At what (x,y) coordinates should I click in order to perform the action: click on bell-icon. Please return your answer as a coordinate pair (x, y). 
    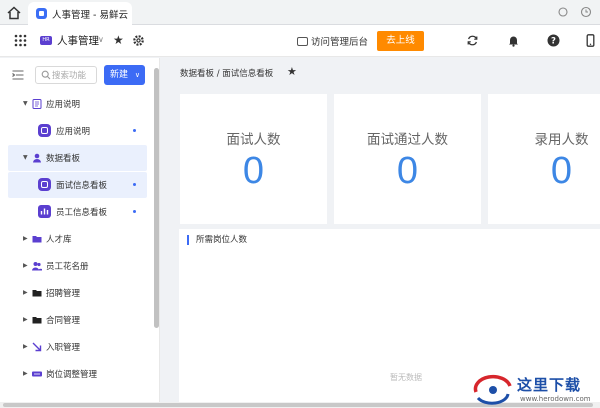
    Looking at the image, I should click on (513, 40).